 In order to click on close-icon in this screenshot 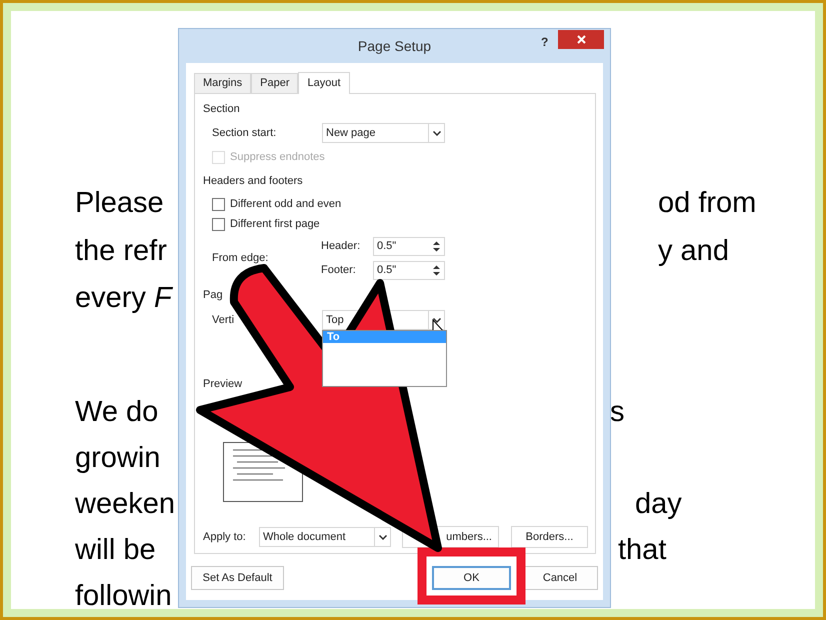, I will do `click(581, 39)`.